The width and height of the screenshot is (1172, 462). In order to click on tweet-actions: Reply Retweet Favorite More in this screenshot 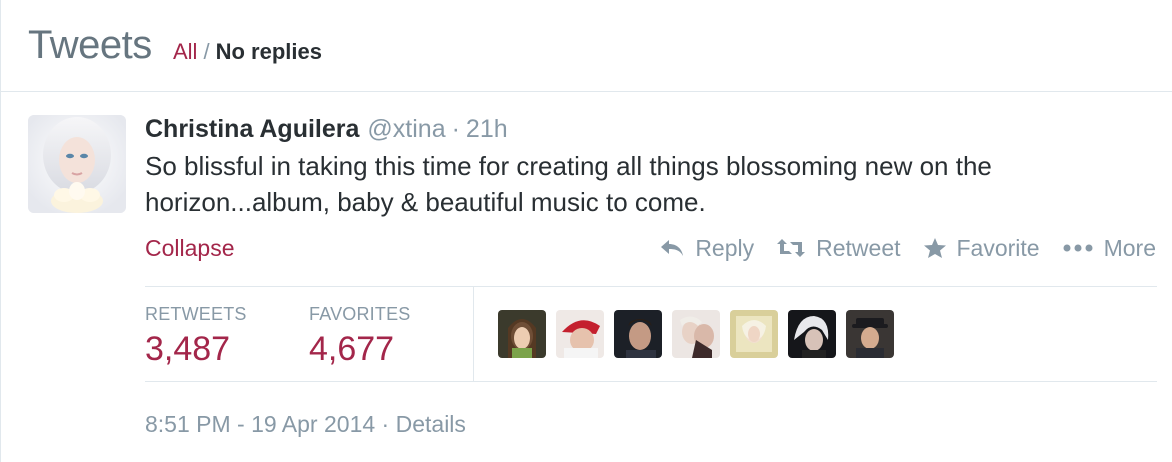, I will do `click(907, 248)`.